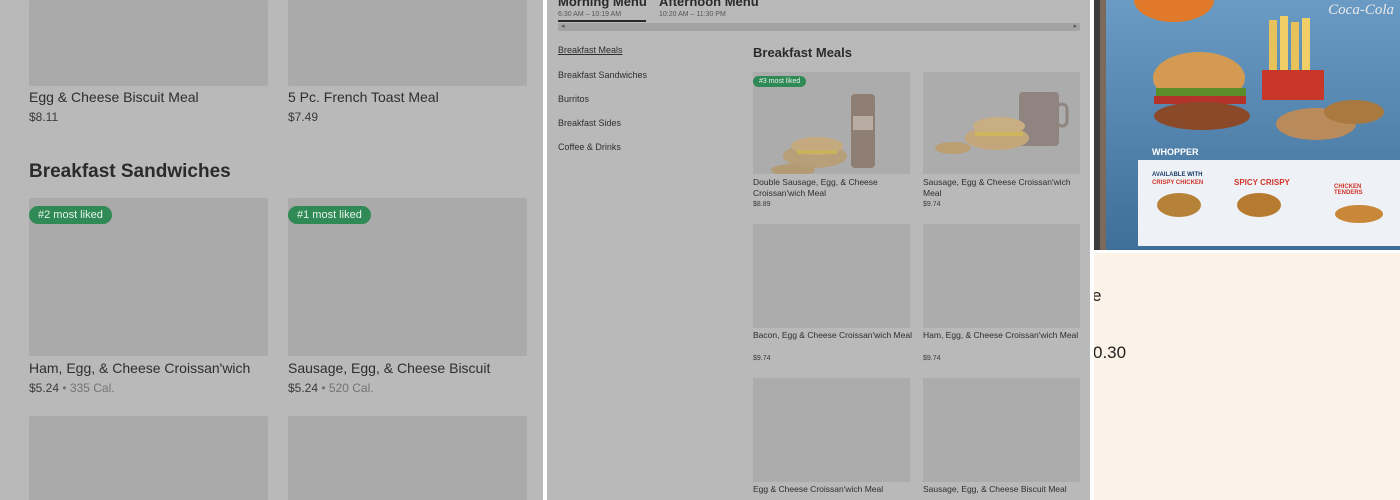  Describe the element at coordinates (44, 117) in the screenshot. I see `menu-item-price: $8.11` at that location.